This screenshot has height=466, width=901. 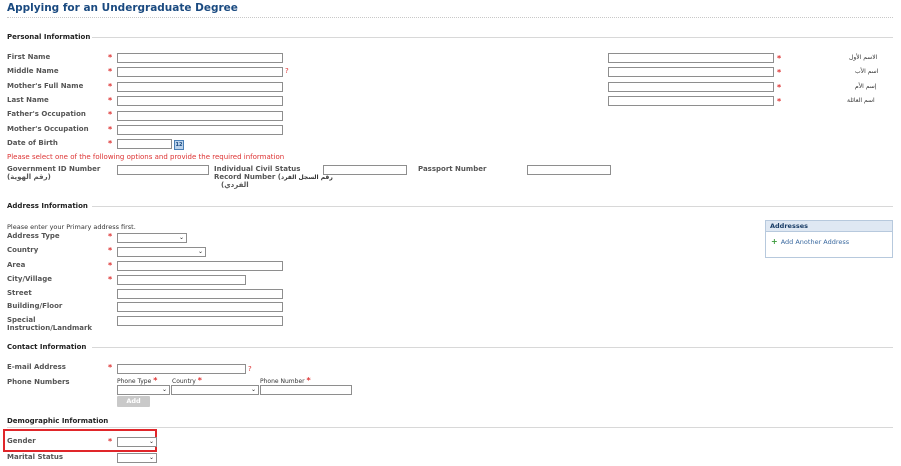 I want to click on civil-record-label-2: Record Number (رقم السجل الفرد, so click(x=273, y=177).